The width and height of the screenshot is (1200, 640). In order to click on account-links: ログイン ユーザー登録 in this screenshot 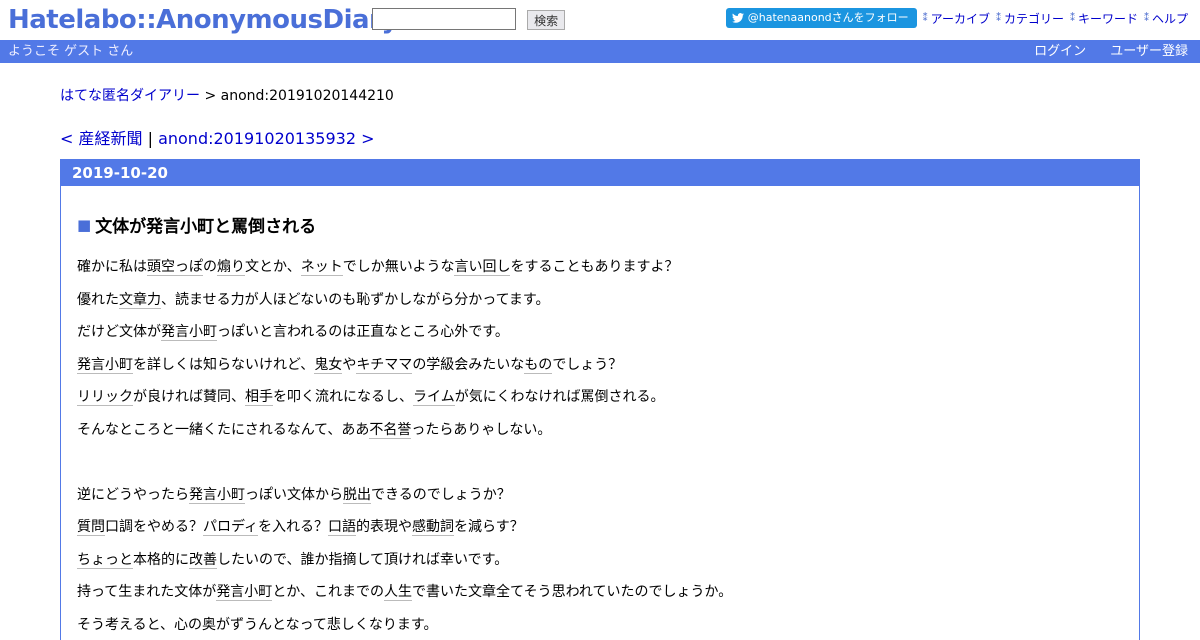, I will do `click(1101, 51)`.